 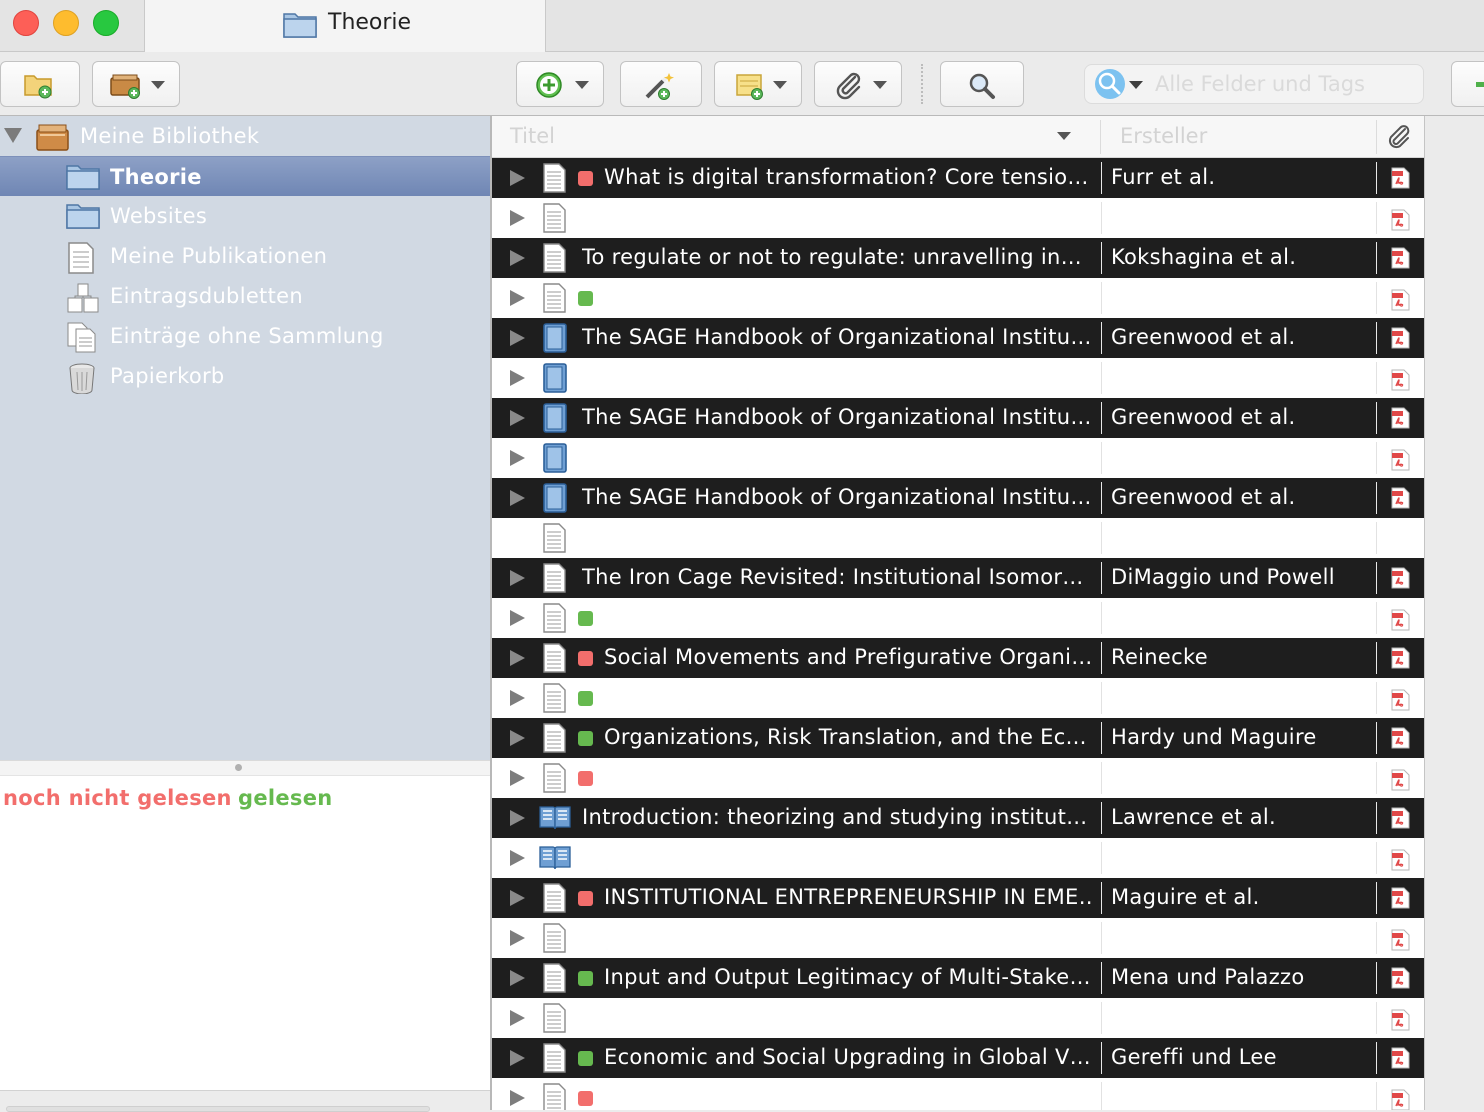 I want to click on column-header-title: Titel, so click(x=532, y=136).